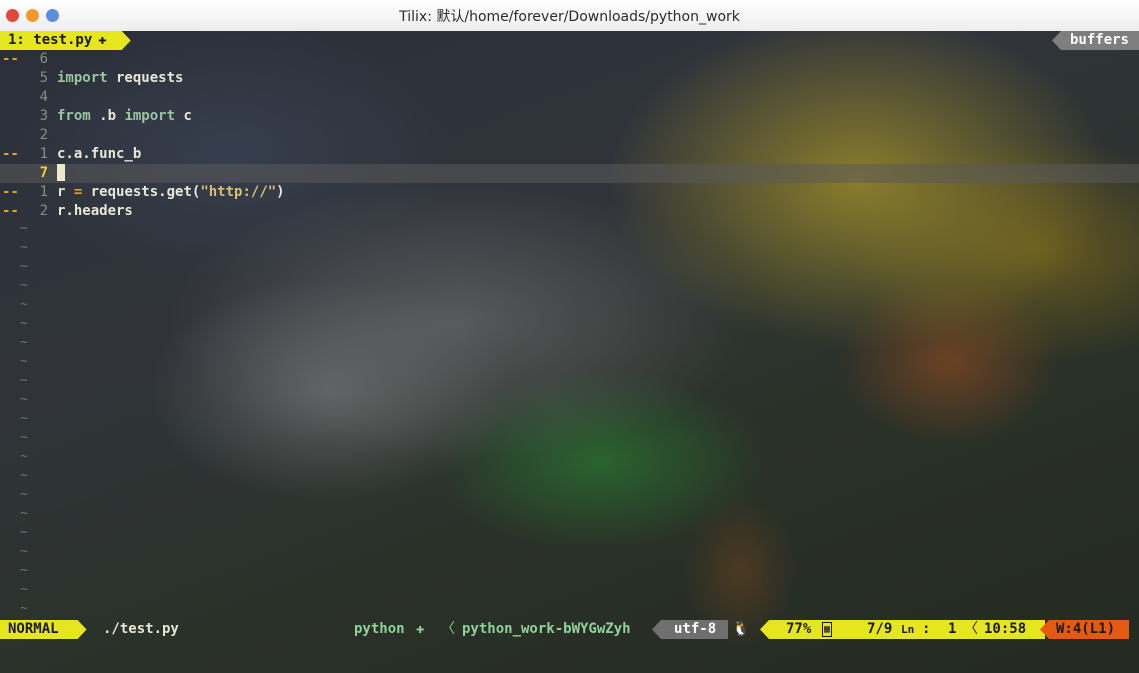 This screenshot has width=1139, height=673. Describe the element at coordinates (379, 629) in the screenshot. I see `file-type: python` at that location.